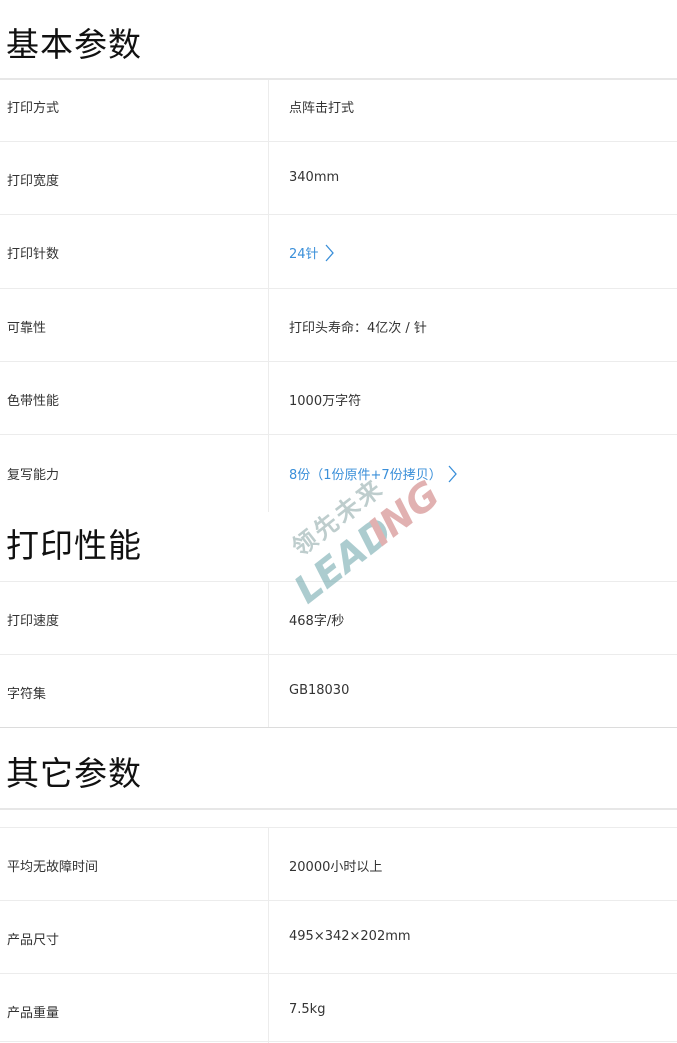 This screenshot has width=677, height=1043. I want to click on spec-label-charset: 字符集, so click(27, 694).